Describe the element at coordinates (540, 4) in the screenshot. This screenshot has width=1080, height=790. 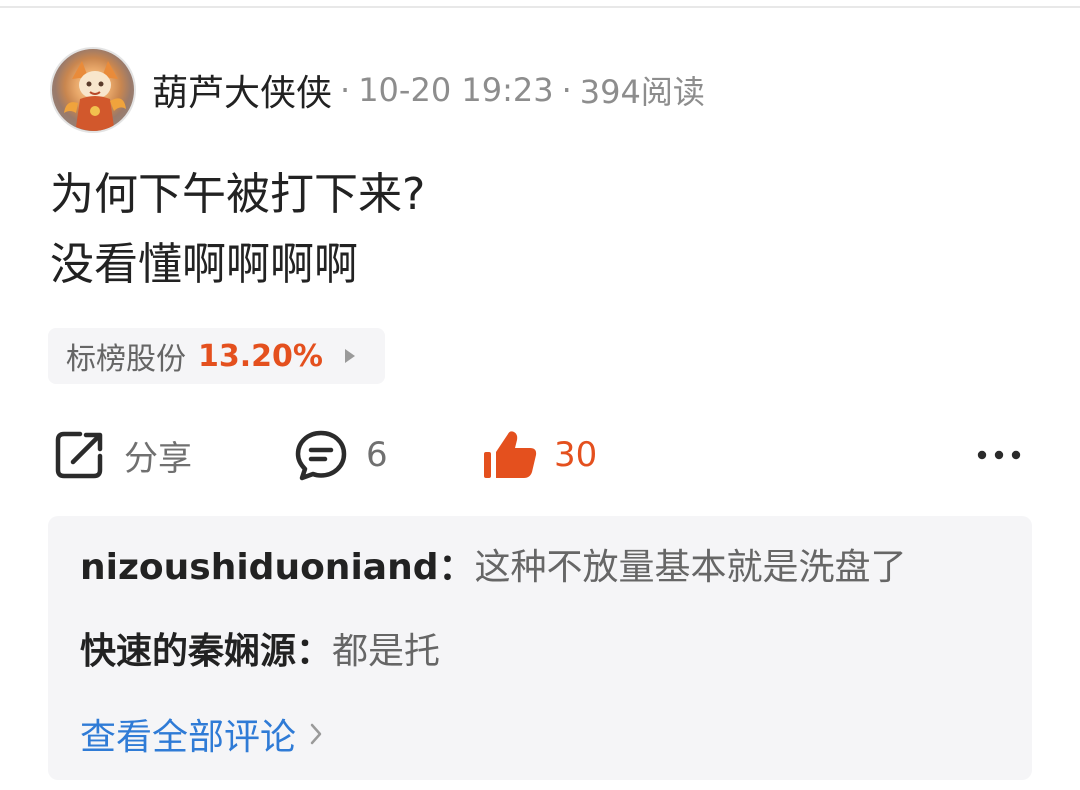
I see `top-divider` at that location.